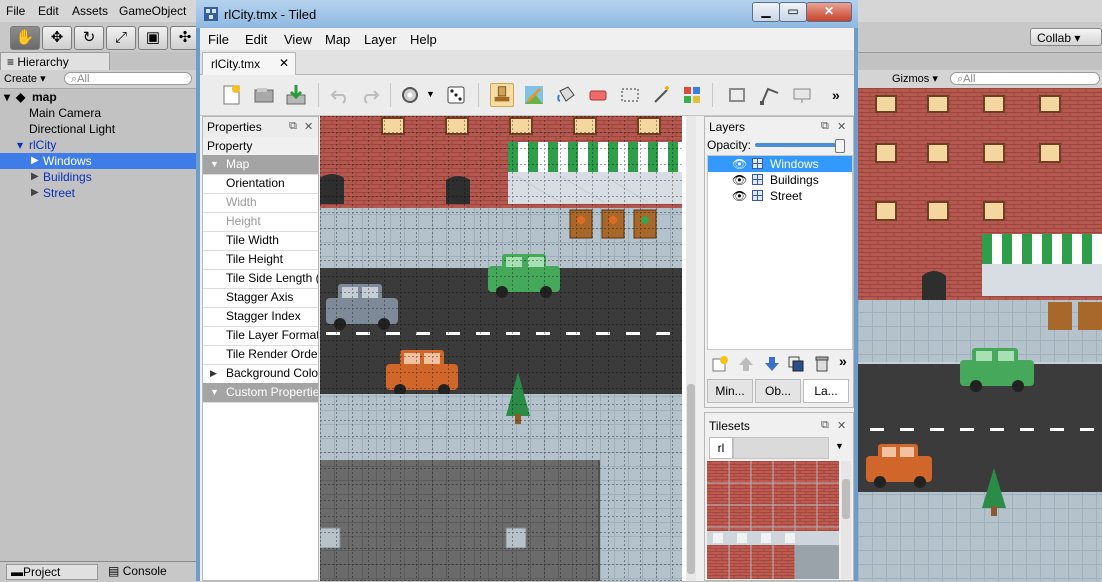 The width and height of the screenshot is (1102, 582). I want to click on new-file-icon, so click(232, 95).